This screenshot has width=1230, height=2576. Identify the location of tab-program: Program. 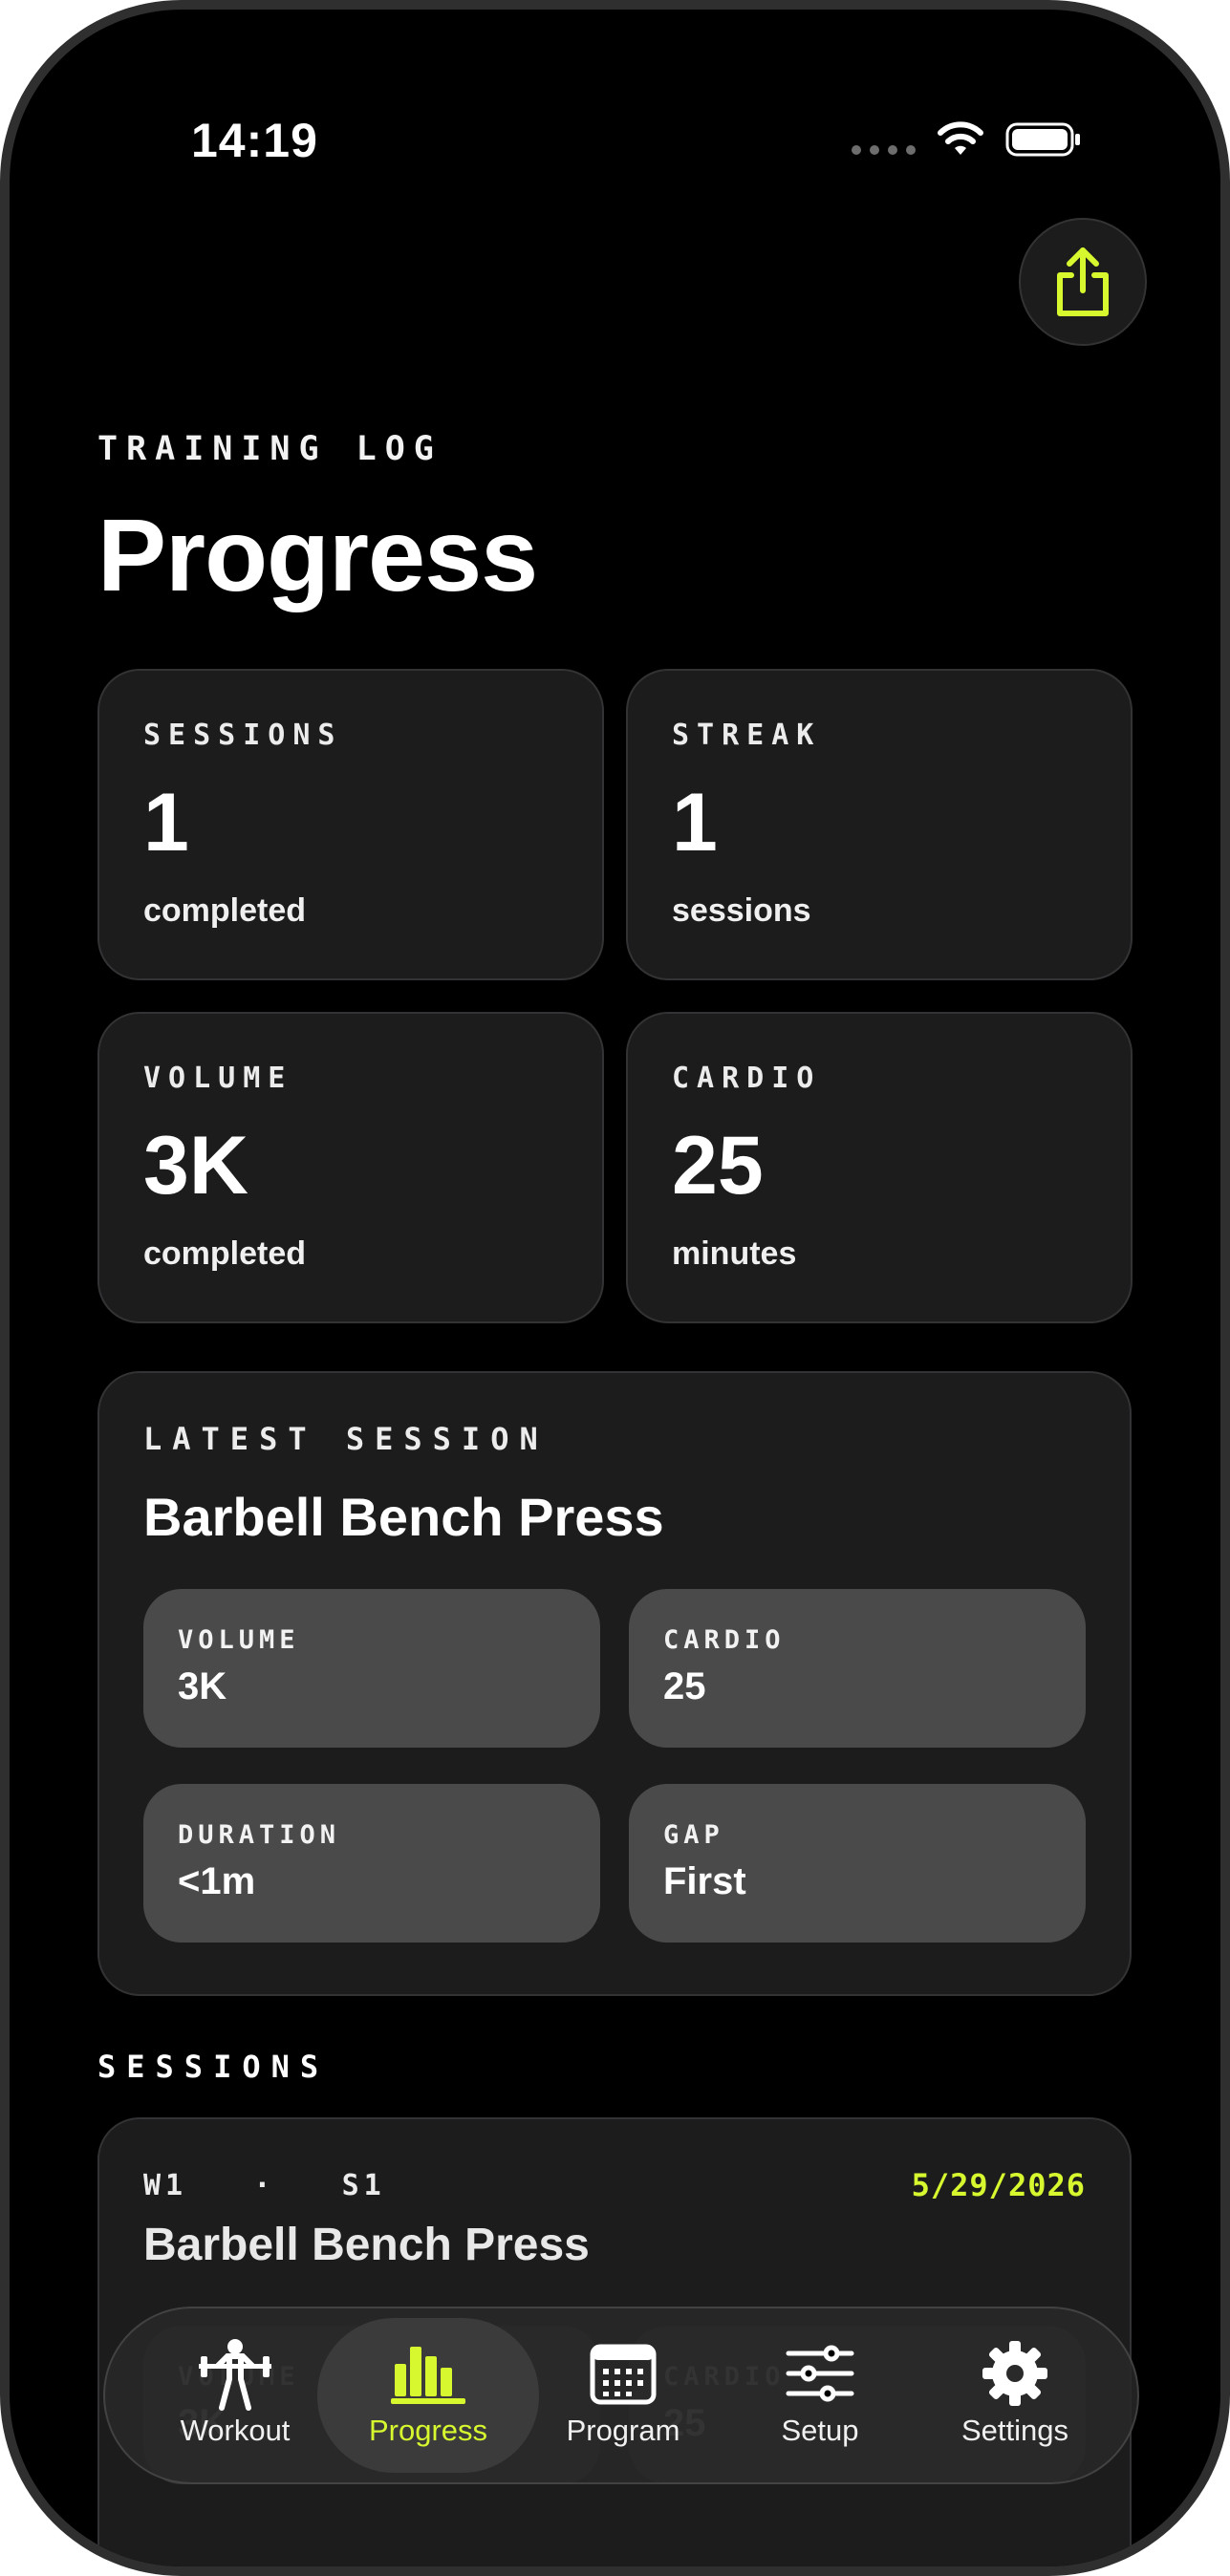
(623, 2395).